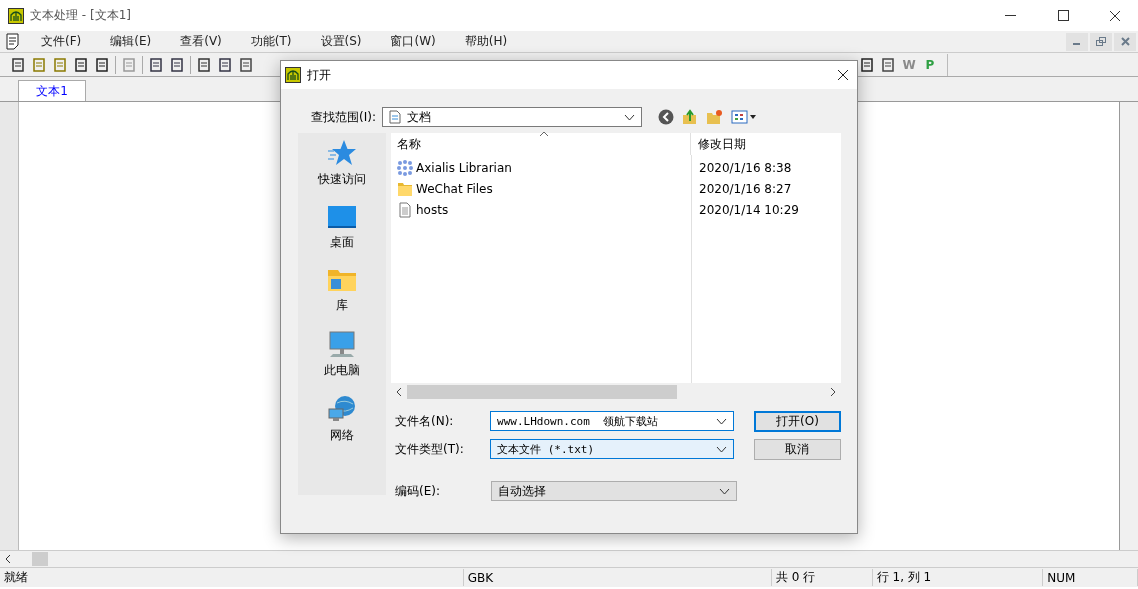 This screenshot has height=589, width=1138. I want to click on menu-item: 编辑(E), so click(131, 41).